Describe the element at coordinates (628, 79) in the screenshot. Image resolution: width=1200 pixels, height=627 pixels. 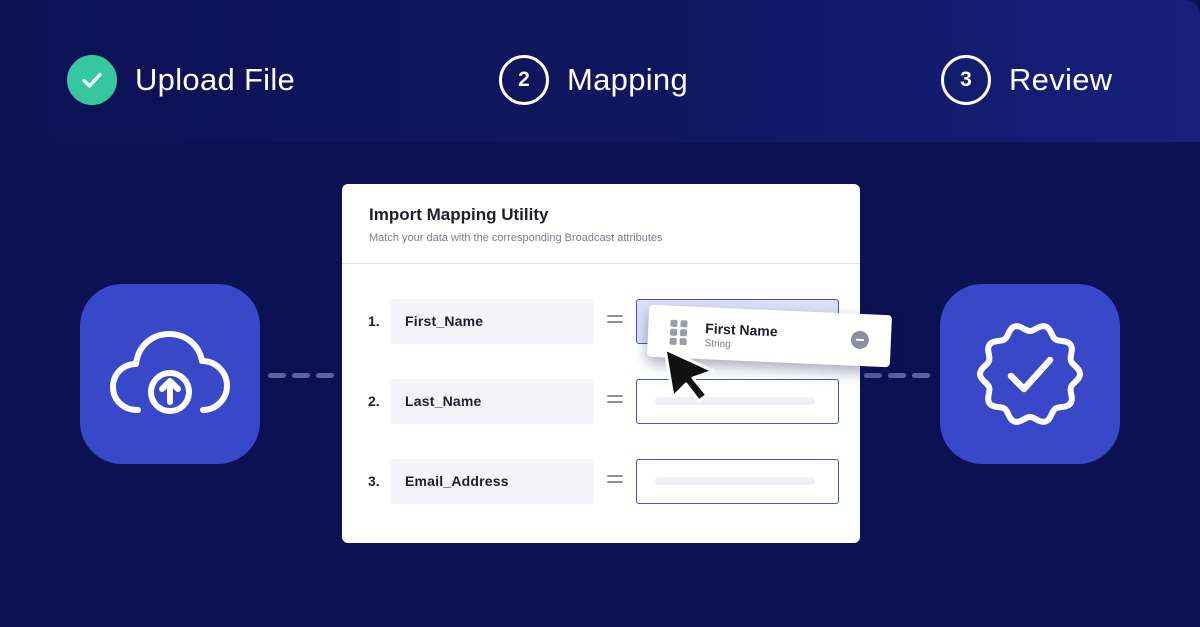
I see `step-label: Mapping` at that location.